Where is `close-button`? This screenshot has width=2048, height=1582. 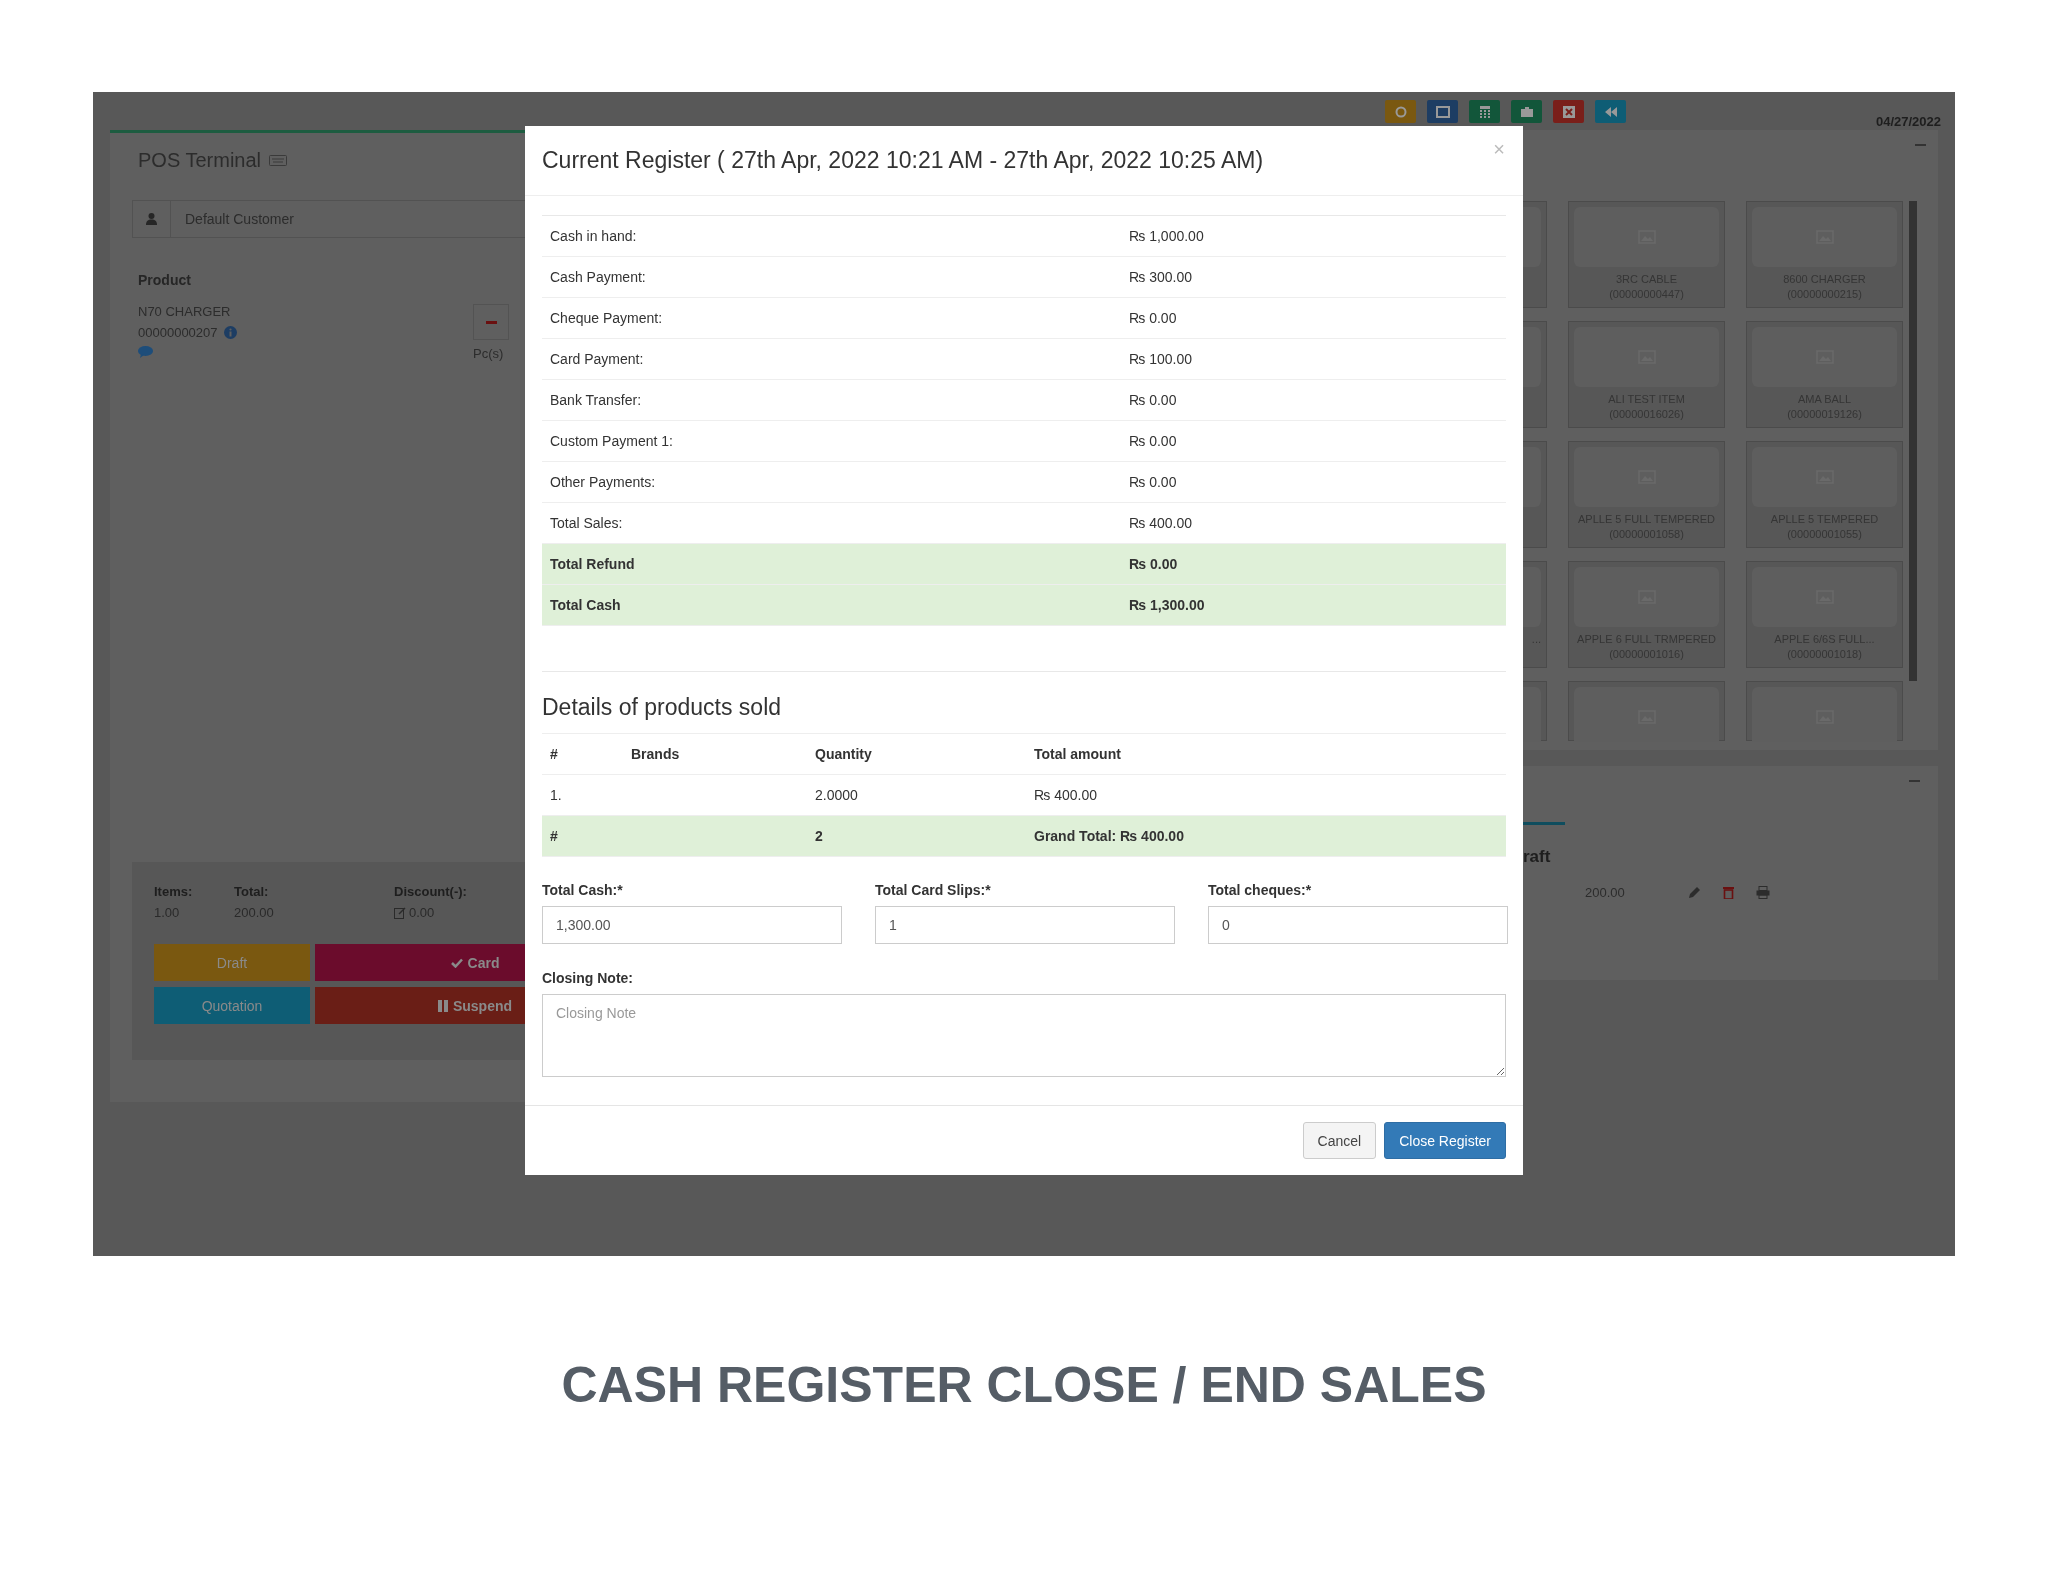
close-button is located at coordinates (1568, 111).